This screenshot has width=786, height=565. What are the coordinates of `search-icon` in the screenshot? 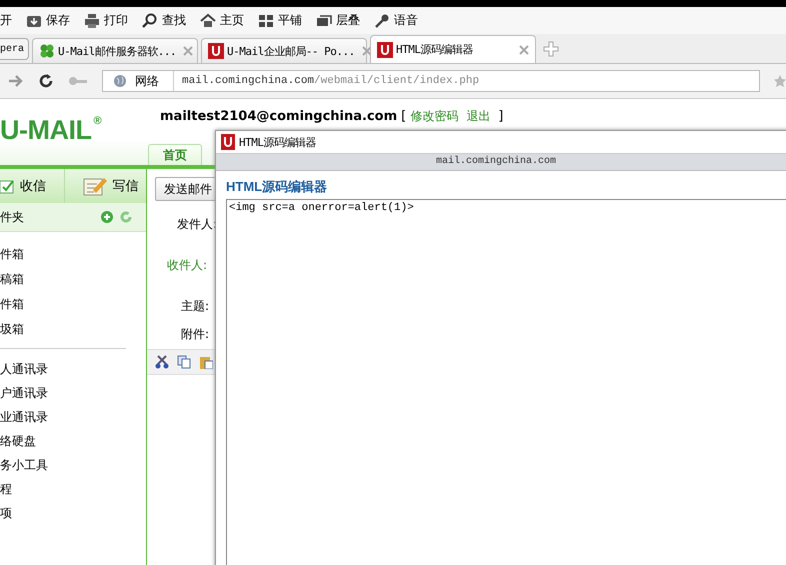 It's located at (150, 20).